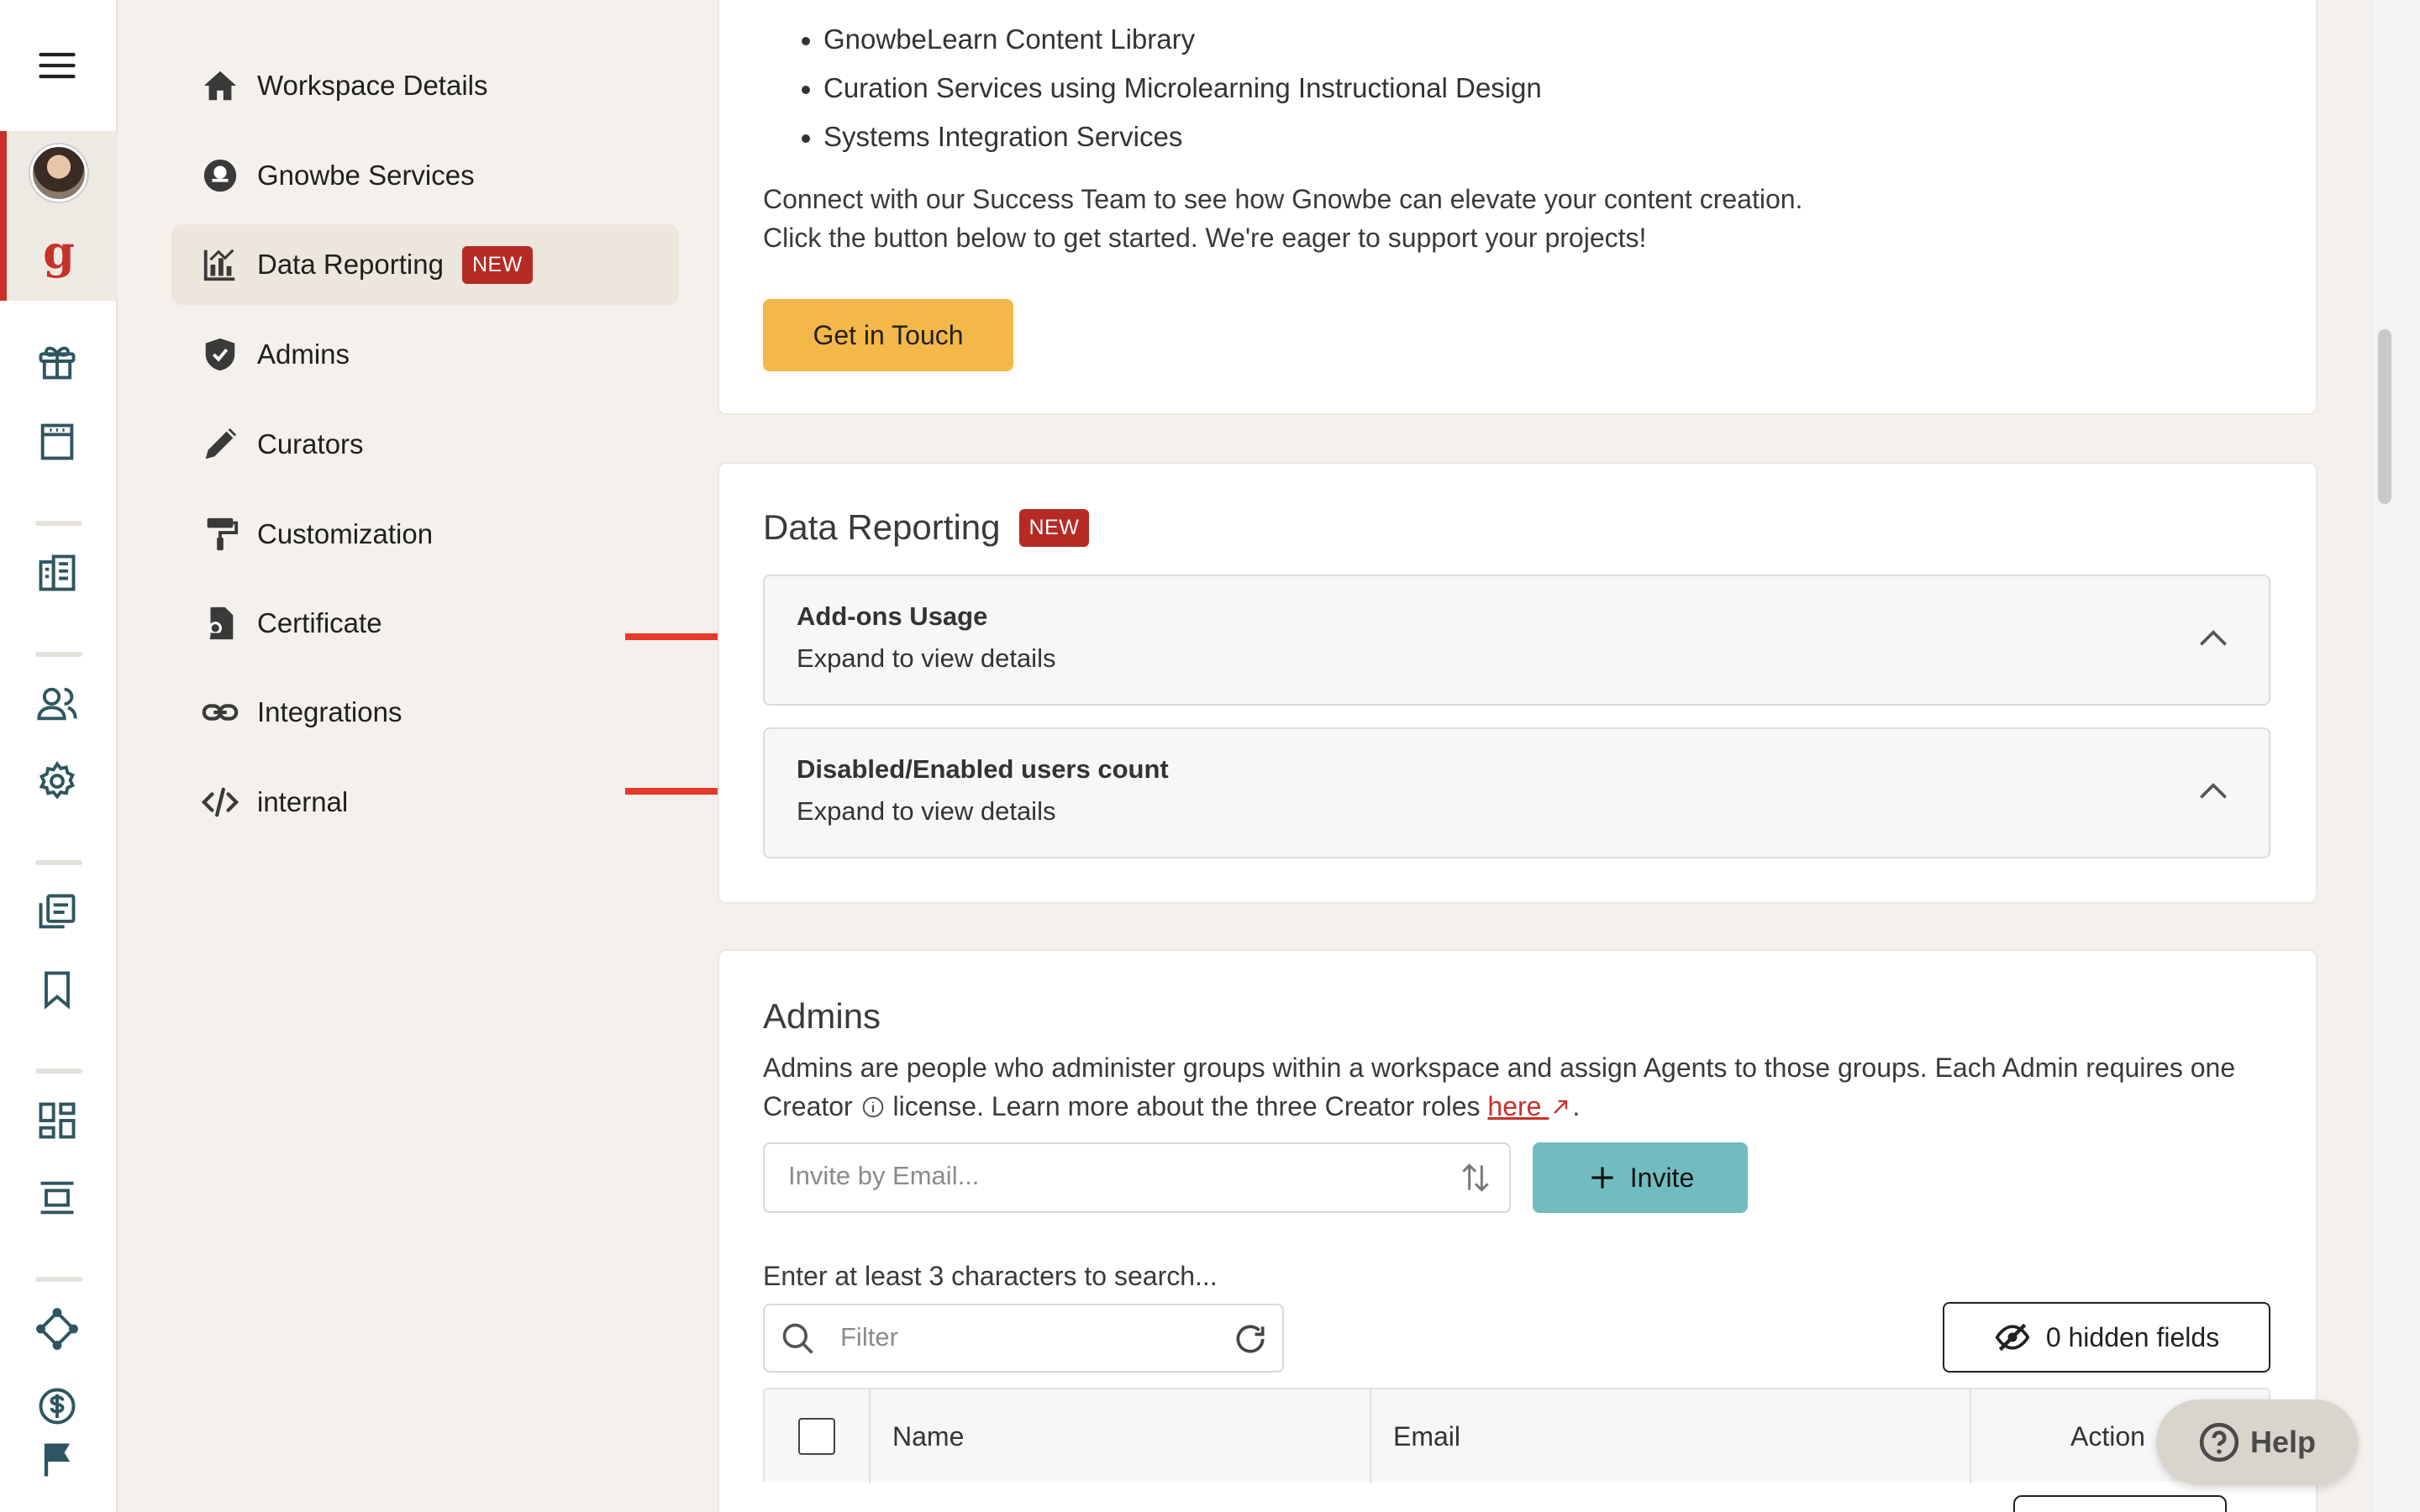 Image resolution: width=2420 pixels, height=1512 pixels. What do you see at coordinates (58, 361) in the screenshot?
I see `gift-icon` at bounding box center [58, 361].